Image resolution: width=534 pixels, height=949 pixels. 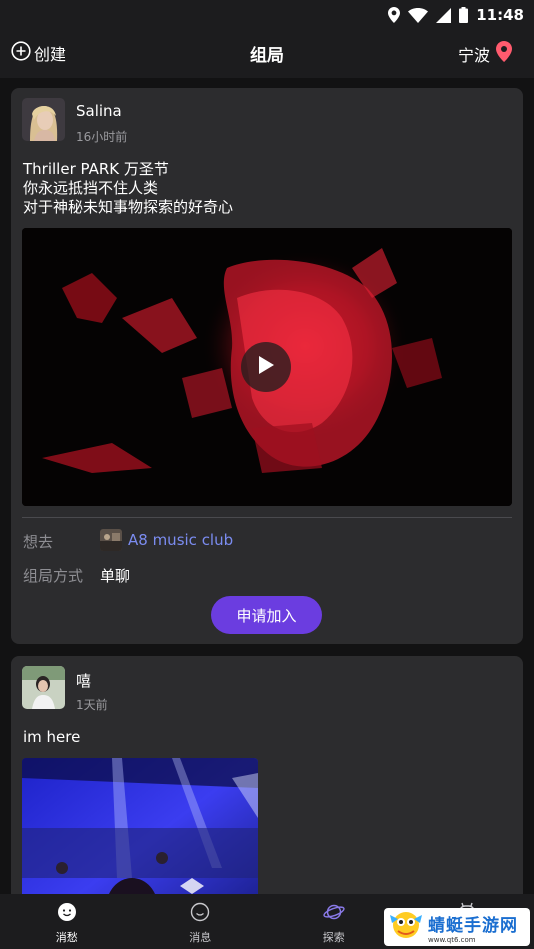 What do you see at coordinates (500, 15) in the screenshot?
I see `status-time: 11:48` at bounding box center [500, 15].